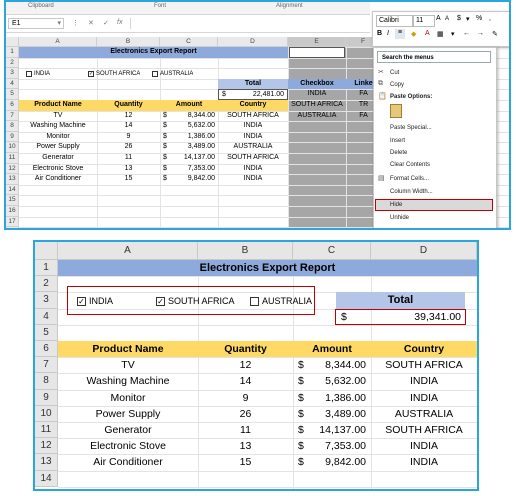 Image resolution: width=516 pixels, height=496 pixels. I want to click on decimal-increase-icon: ←, so click(466, 33).